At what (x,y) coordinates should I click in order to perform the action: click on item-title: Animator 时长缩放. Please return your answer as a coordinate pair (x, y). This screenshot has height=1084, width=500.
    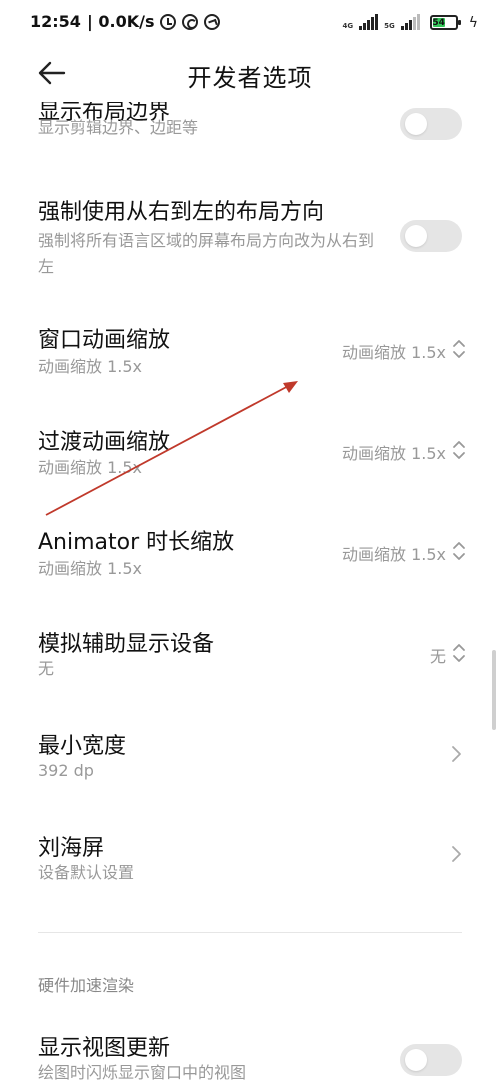
    Looking at the image, I should click on (136, 542).